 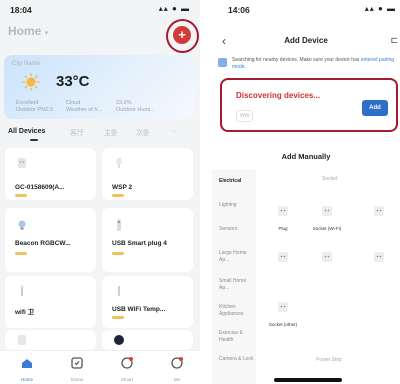 I want to click on stat-value: Cloud, so click(x=73, y=103).